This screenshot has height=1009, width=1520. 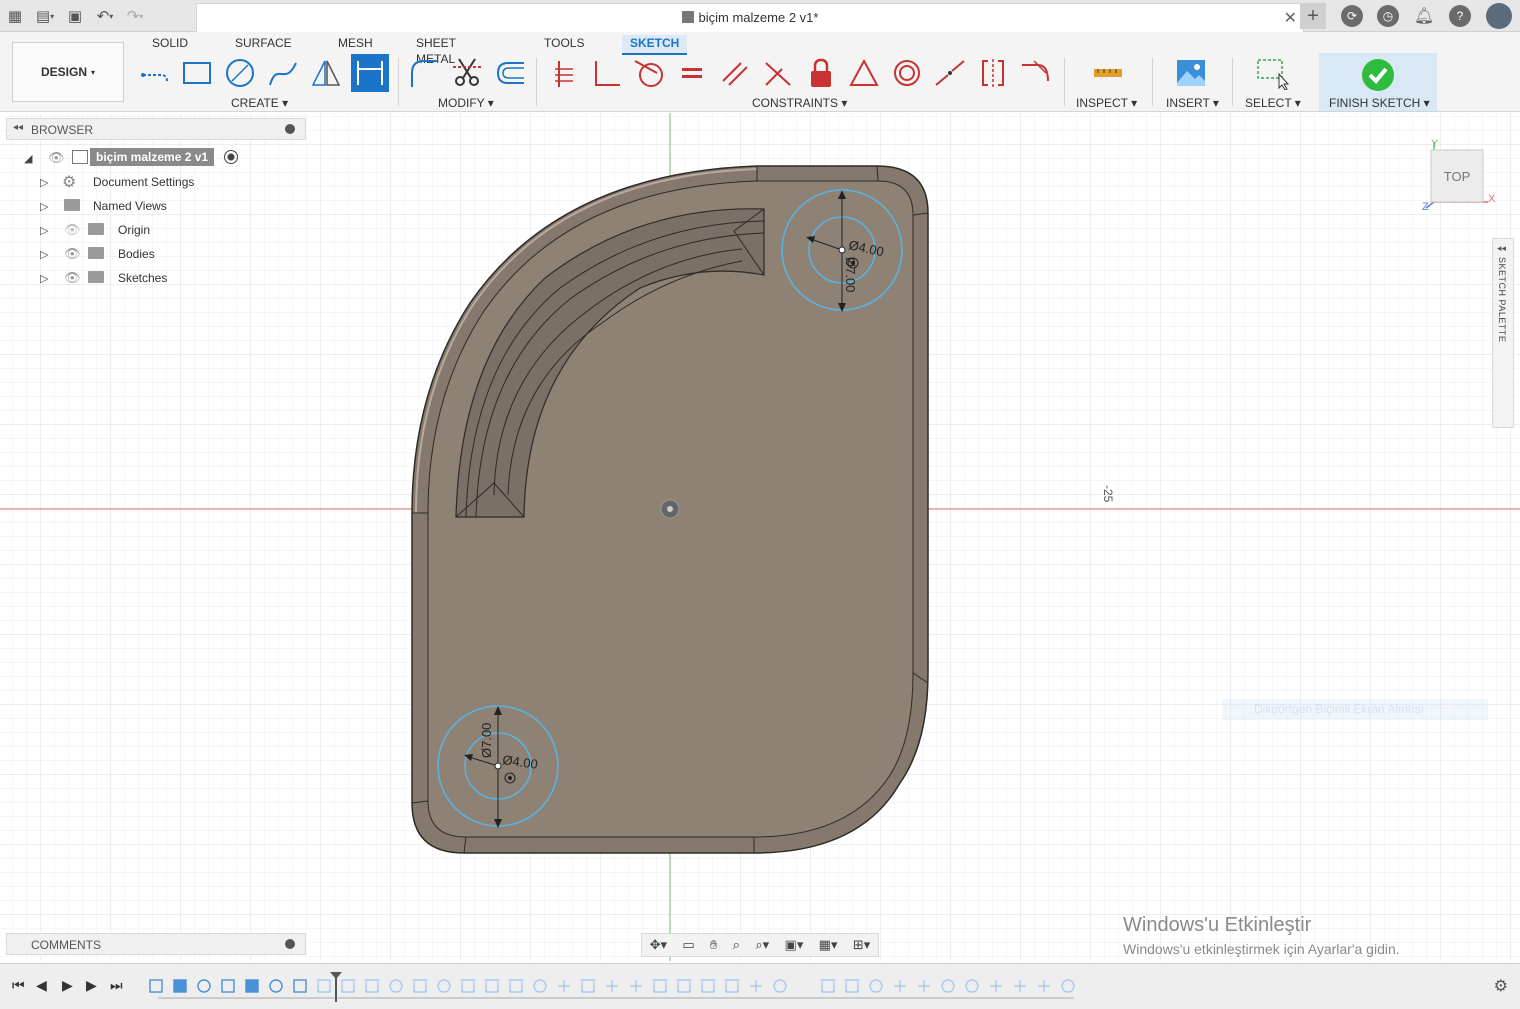 I want to click on collinear-constraint-icon, so click(x=950, y=73).